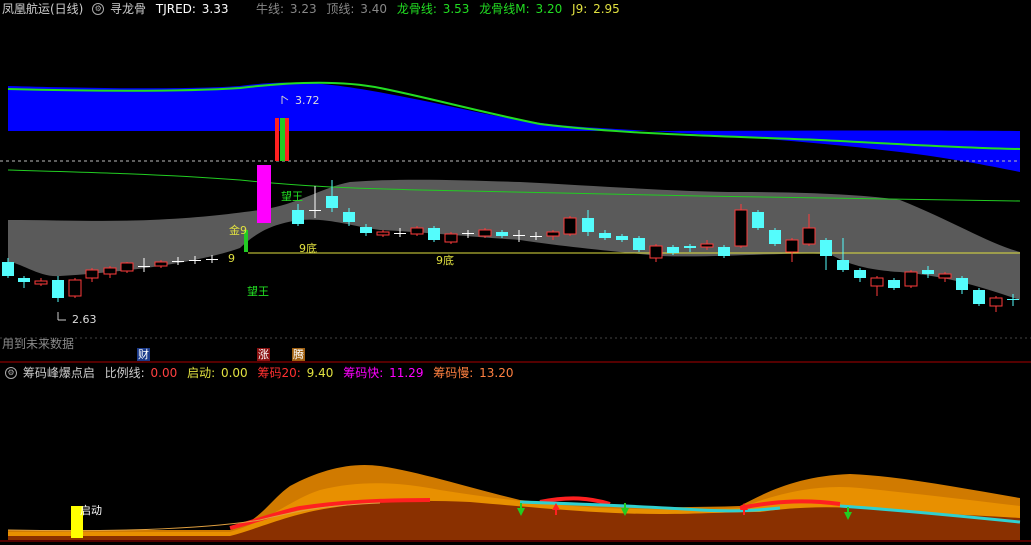 The width and height of the screenshot is (1031, 545). What do you see at coordinates (504, 9) in the screenshot?
I see `longgum-label: 龙骨线M:` at bounding box center [504, 9].